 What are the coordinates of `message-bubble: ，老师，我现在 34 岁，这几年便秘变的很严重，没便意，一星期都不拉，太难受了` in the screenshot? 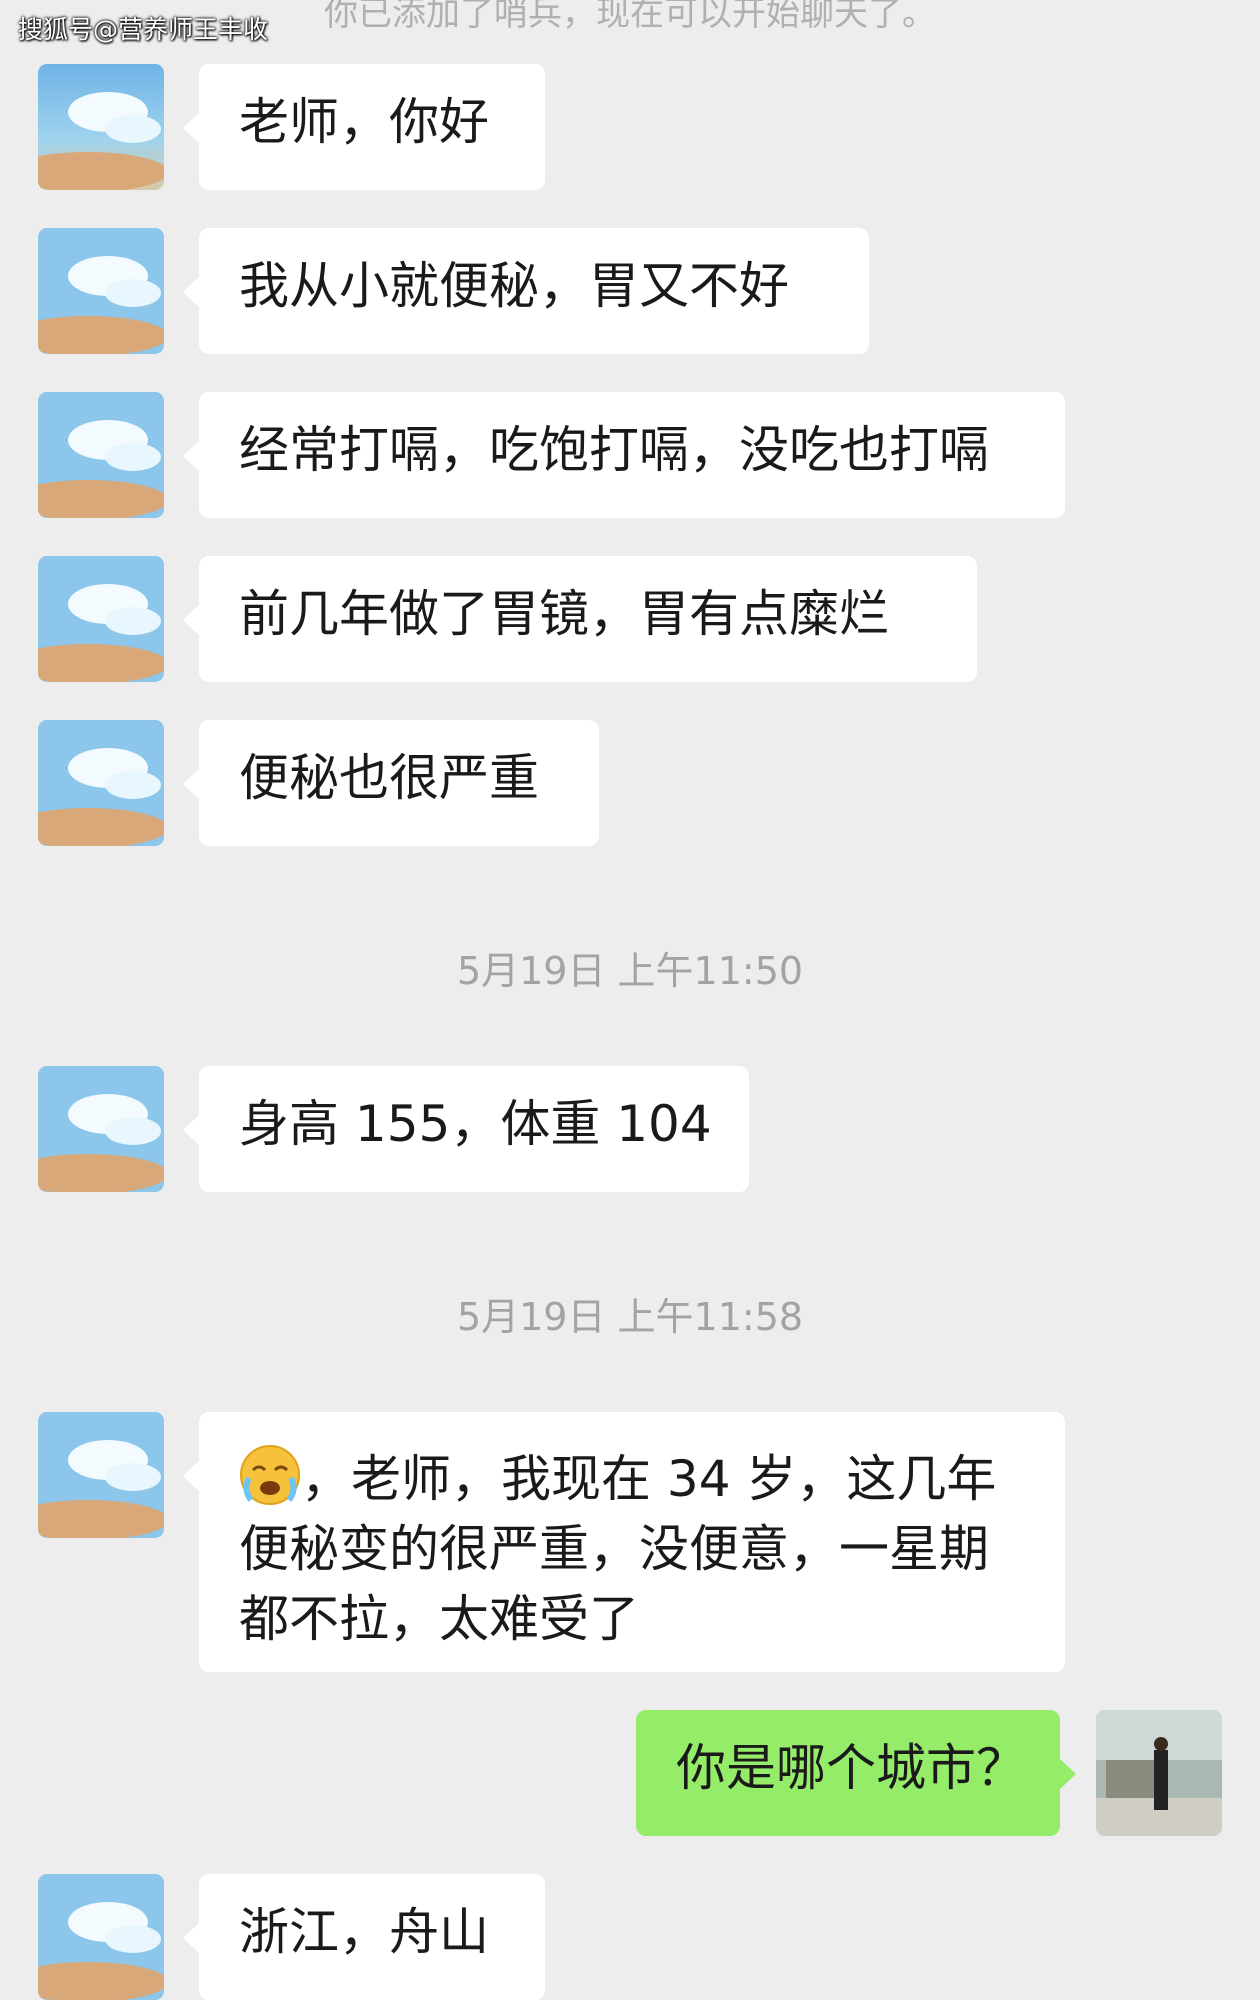 It's located at (624, 1542).